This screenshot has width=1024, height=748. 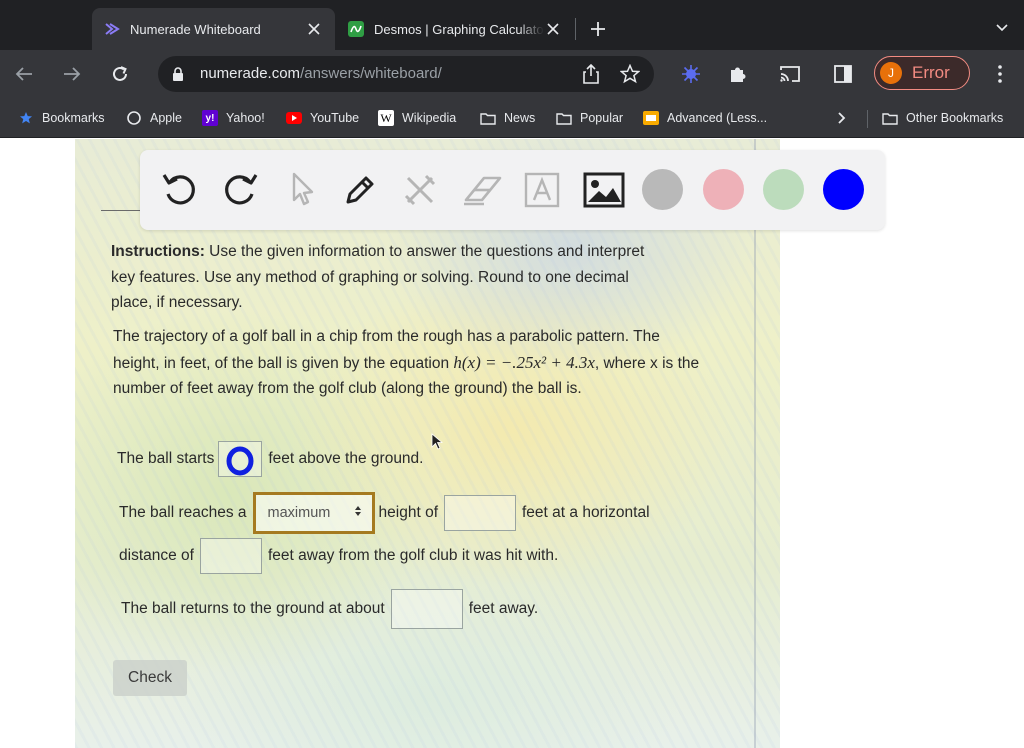 What do you see at coordinates (417, 118) in the screenshot?
I see `bookmark-wikipedia: W Wikipedia` at bounding box center [417, 118].